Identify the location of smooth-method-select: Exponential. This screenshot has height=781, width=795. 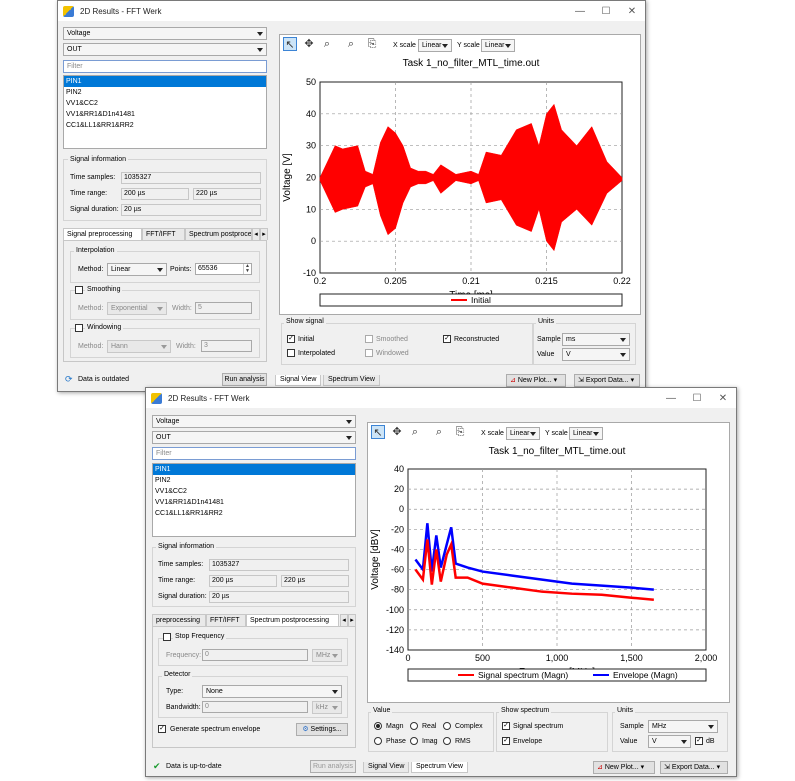
(137, 308).